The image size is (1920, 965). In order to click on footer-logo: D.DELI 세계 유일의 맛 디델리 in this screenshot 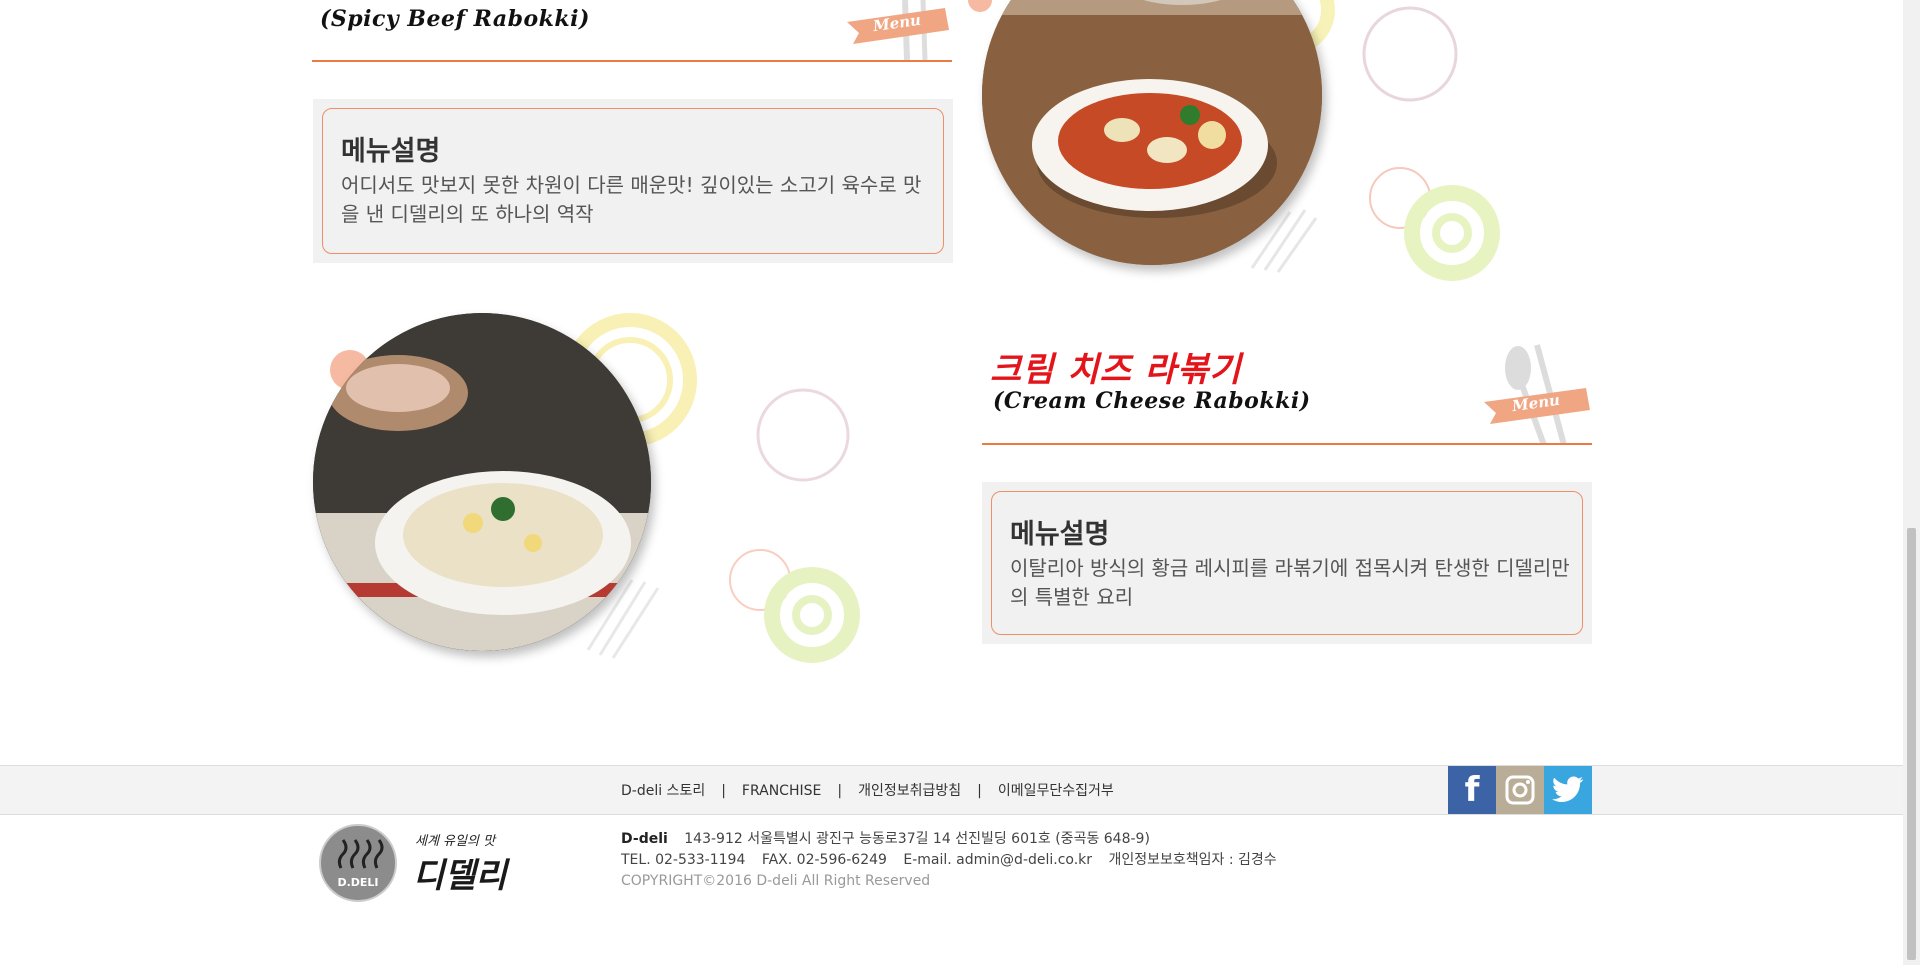, I will do `click(415, 863)`.